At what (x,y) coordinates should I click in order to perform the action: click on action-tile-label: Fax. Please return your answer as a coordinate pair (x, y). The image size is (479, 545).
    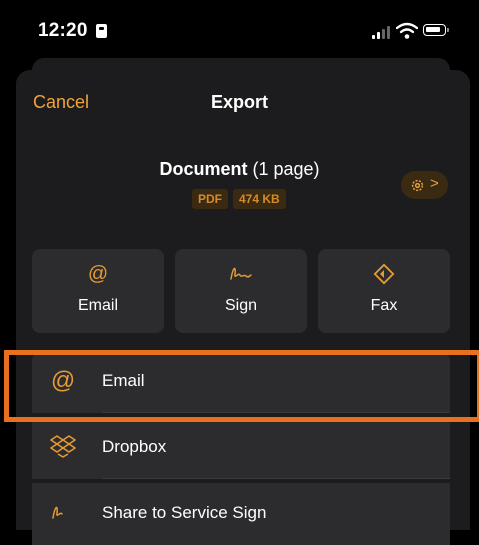
    Looking at the image, I should click on (384, 305).